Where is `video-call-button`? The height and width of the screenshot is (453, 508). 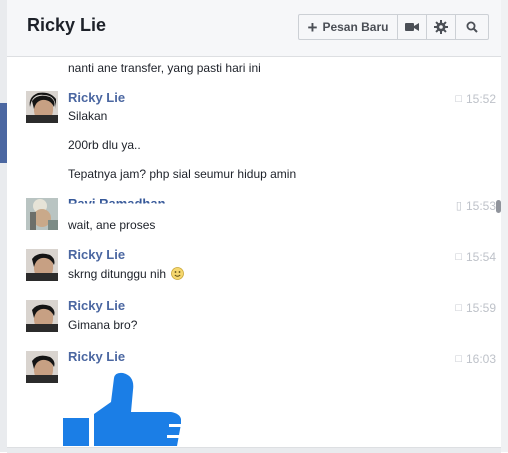 video-call-button is located at coordinates (412, 27).